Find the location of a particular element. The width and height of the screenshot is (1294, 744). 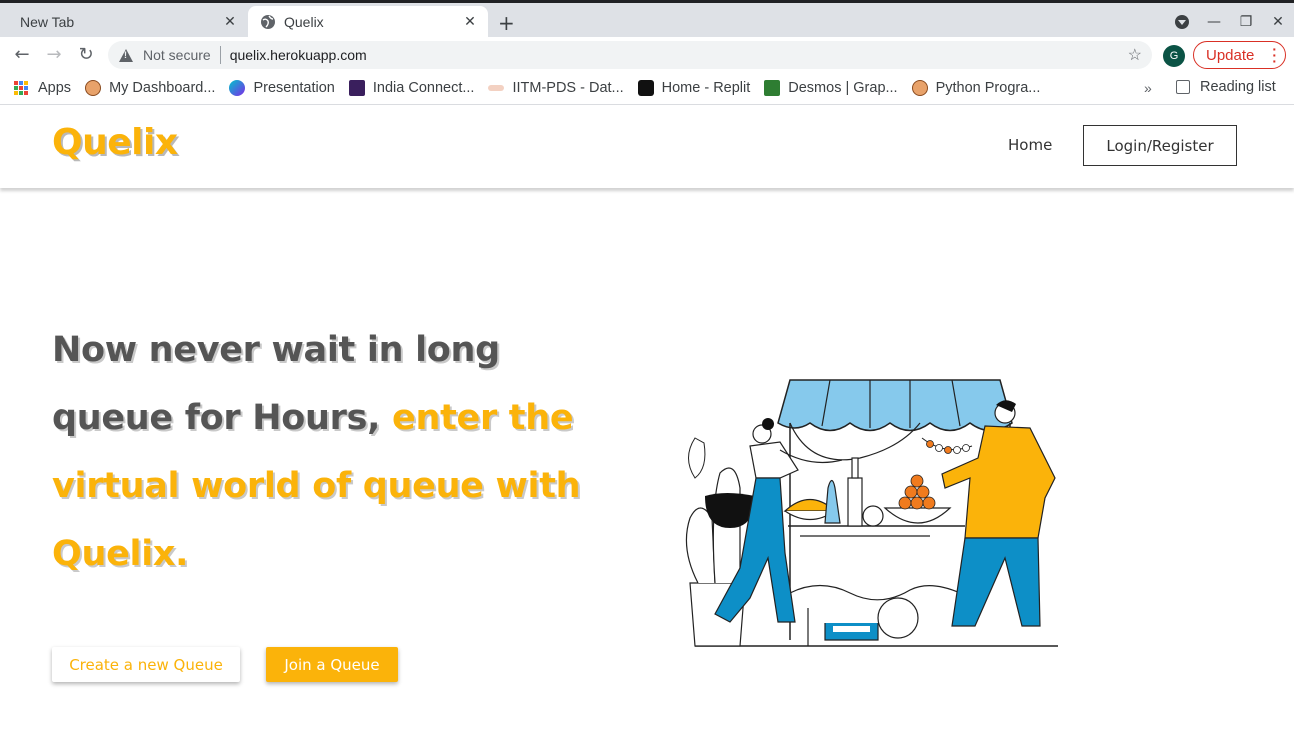

replit-icon is located at coordinates (645, 88).